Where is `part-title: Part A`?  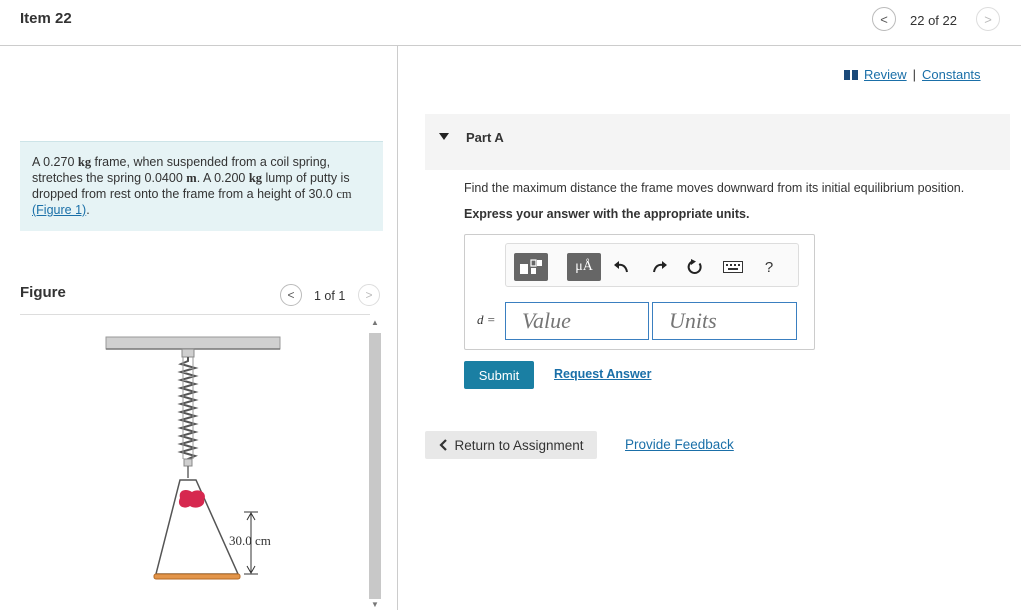
part-title: Part A is located at coordinates (485, 137).